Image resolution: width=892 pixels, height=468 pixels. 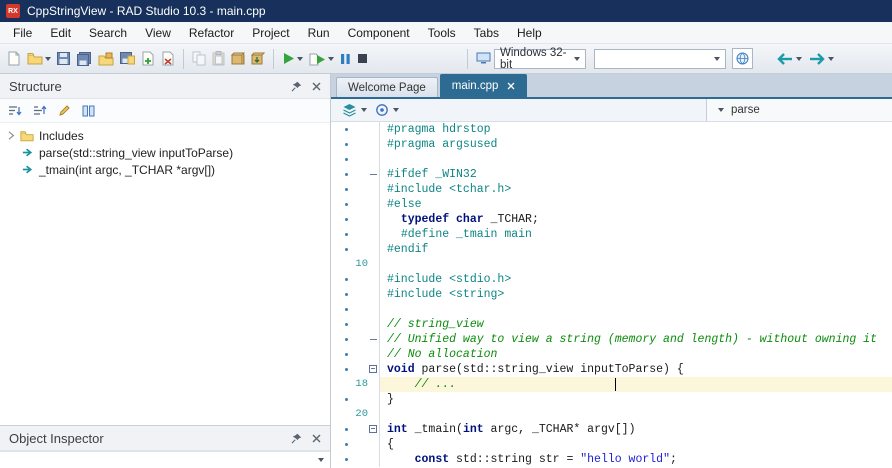 What do you see at coordinates (199, 59) in the screenshot?
I see `copy-button` at bounding box center [199, 59].